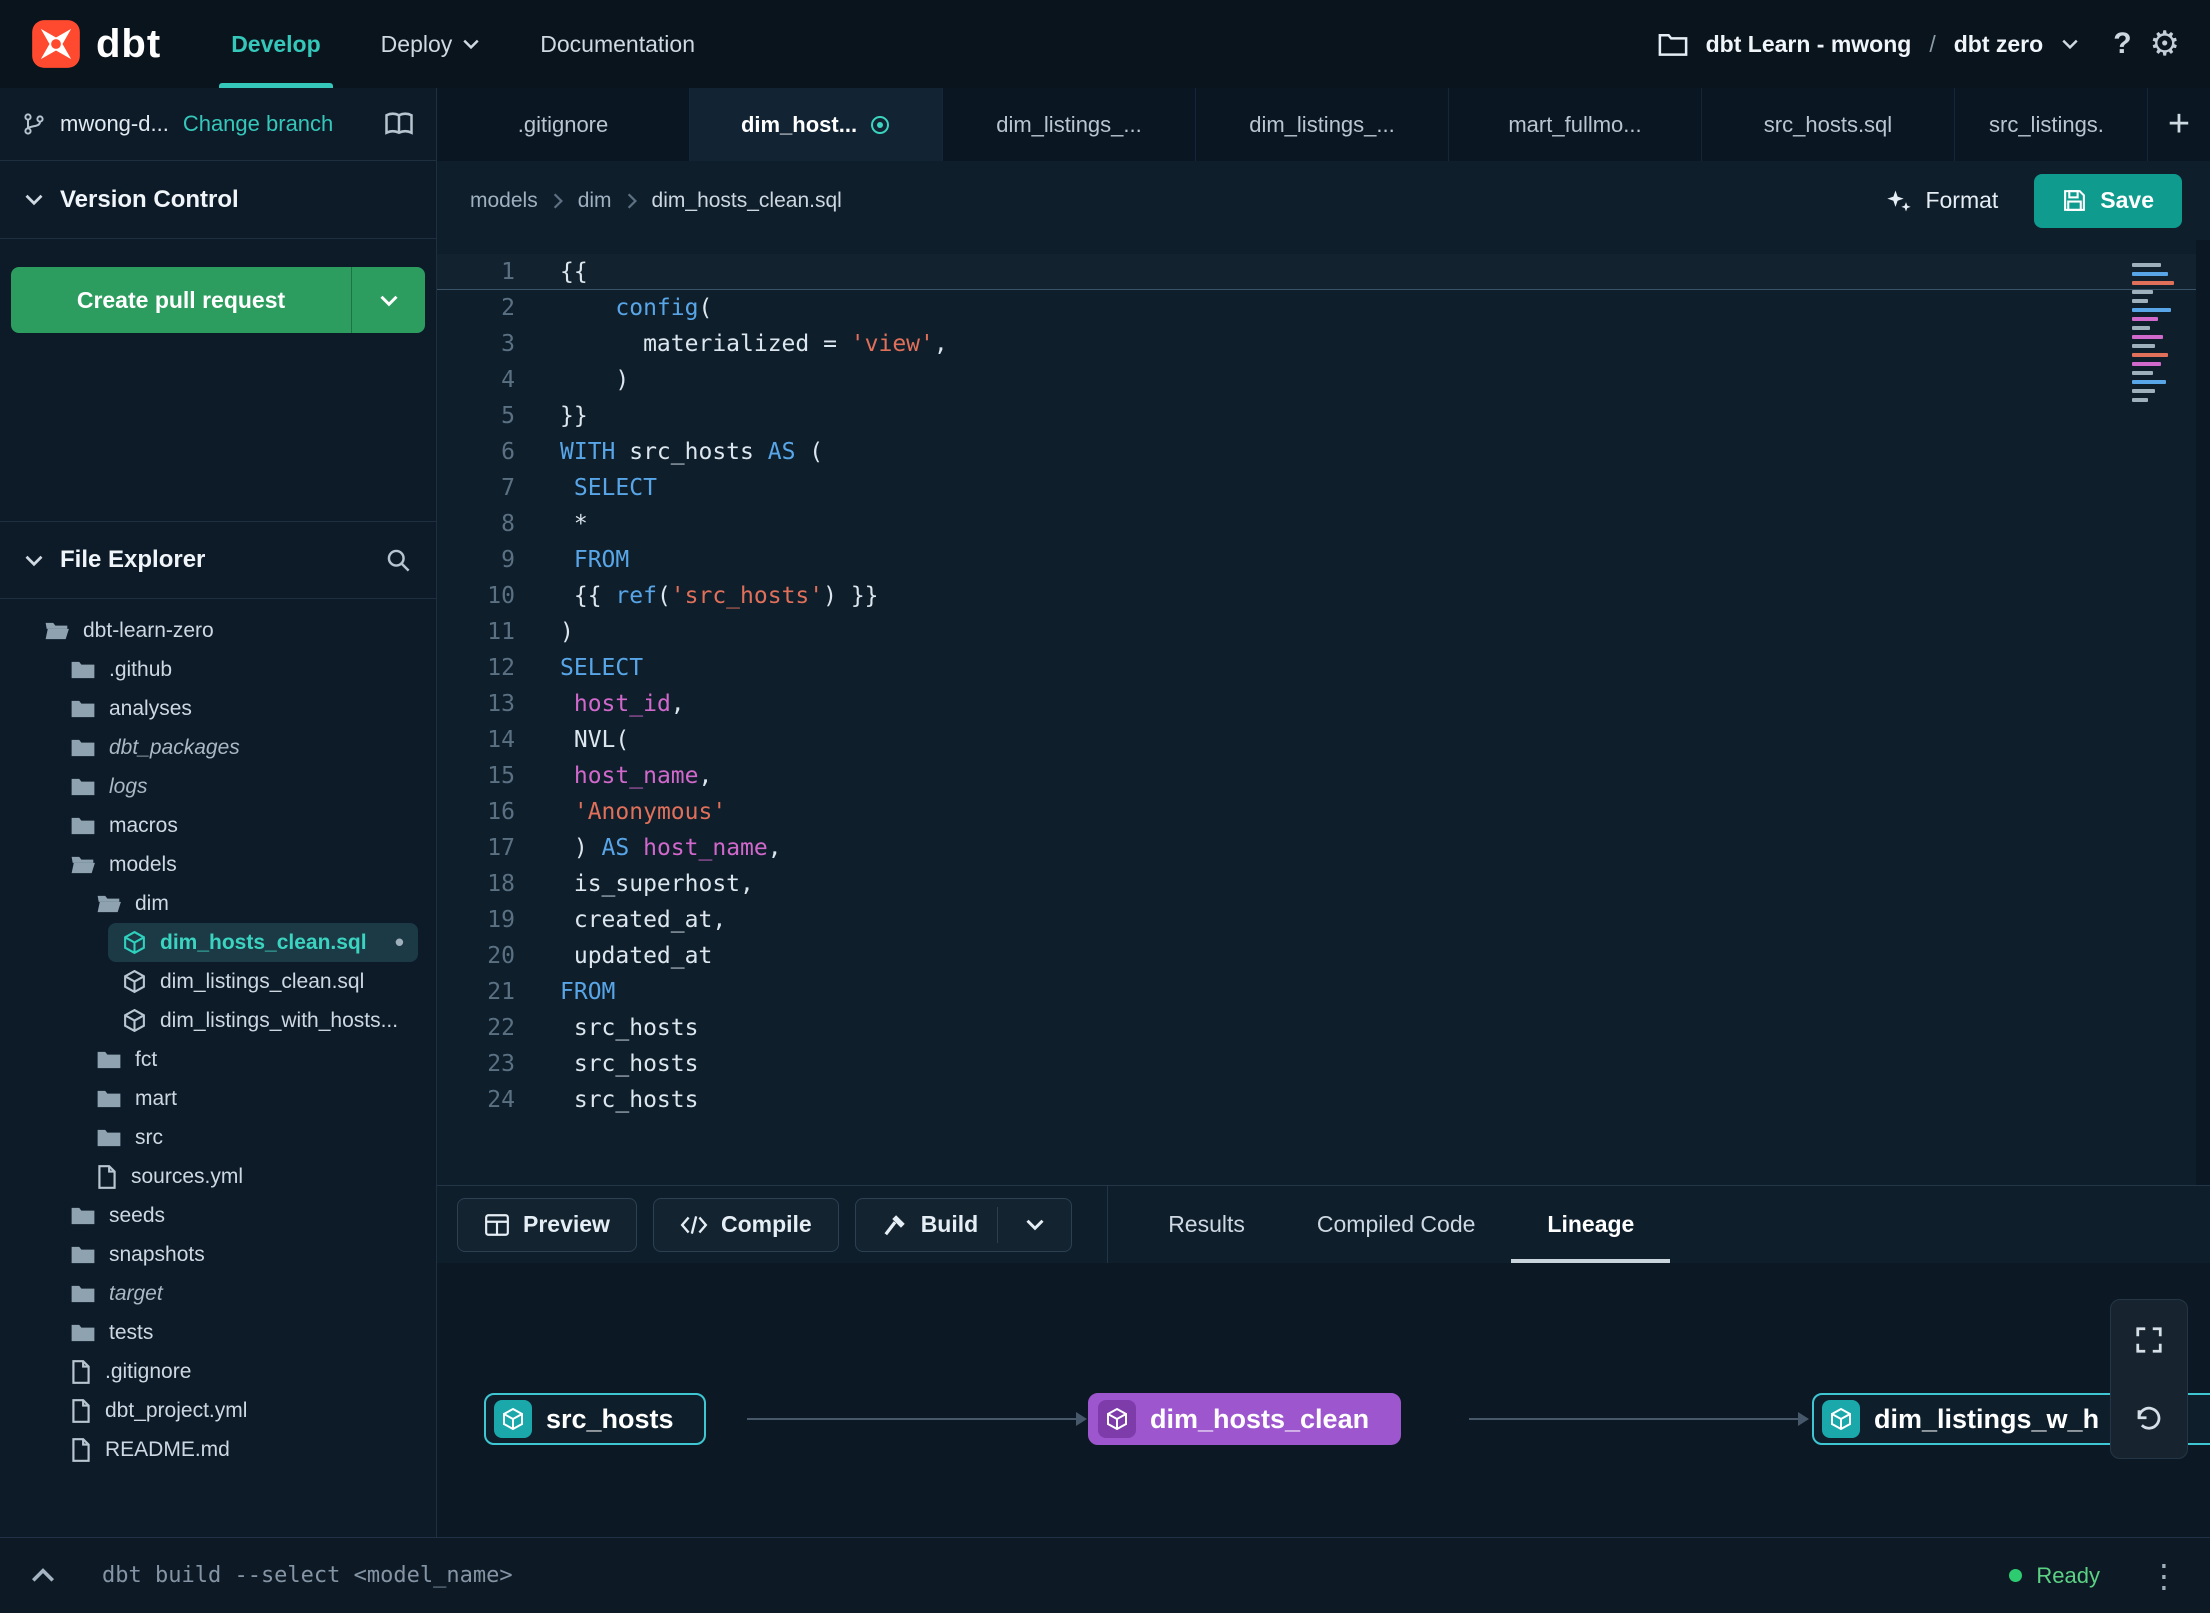 This screenshot has width=2210, height=1613. What do you see at coordinates (1323, 308) in the screenshot?
I see `code-line: 2 config(` at bounding box center [1323, 308].